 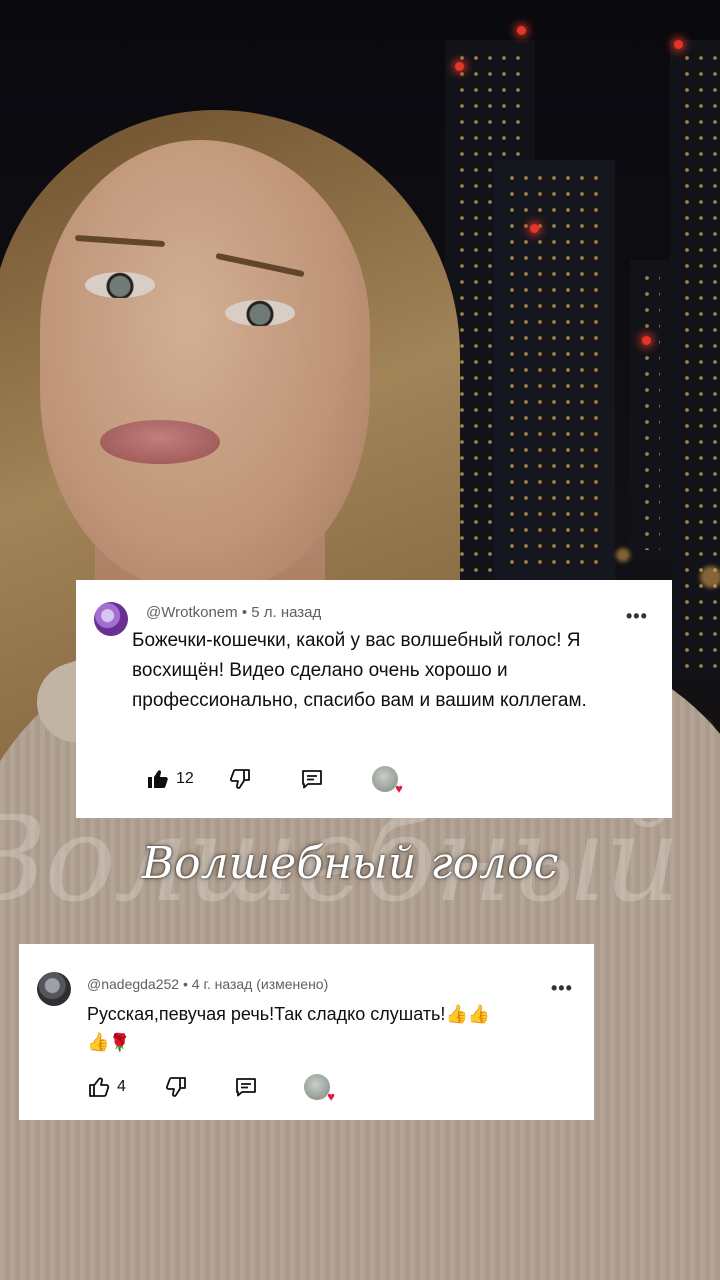 I want to click on comment-meta: @Wrotkonem • 5 л. назад, so click(x=233, y=612).